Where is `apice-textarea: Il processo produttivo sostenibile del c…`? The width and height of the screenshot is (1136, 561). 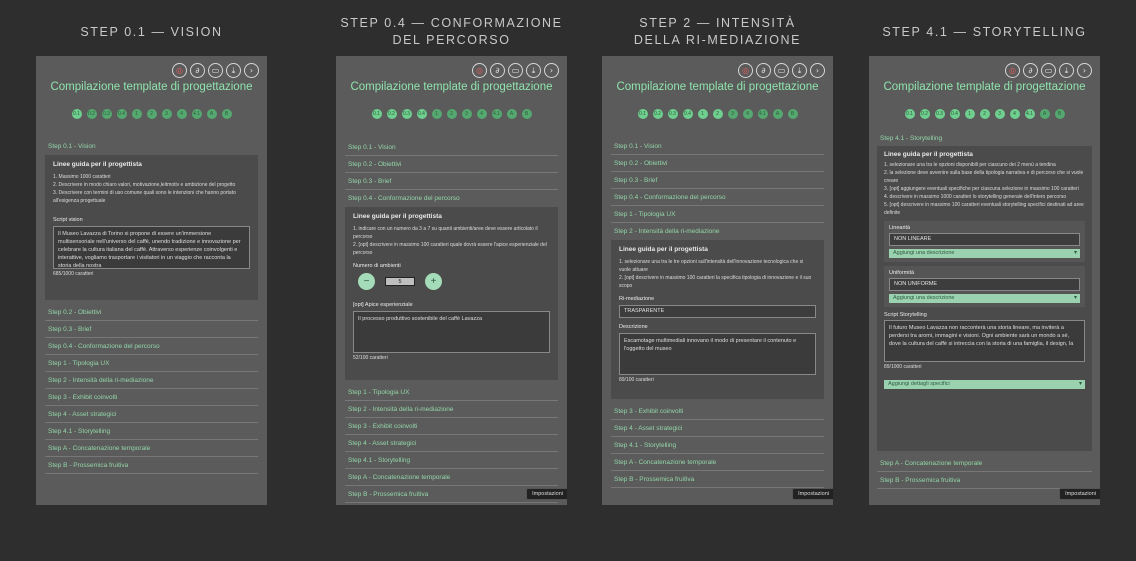
apice-textarea: Il processo produttivo sostenibile del c… is located at coordinates (451, 332).